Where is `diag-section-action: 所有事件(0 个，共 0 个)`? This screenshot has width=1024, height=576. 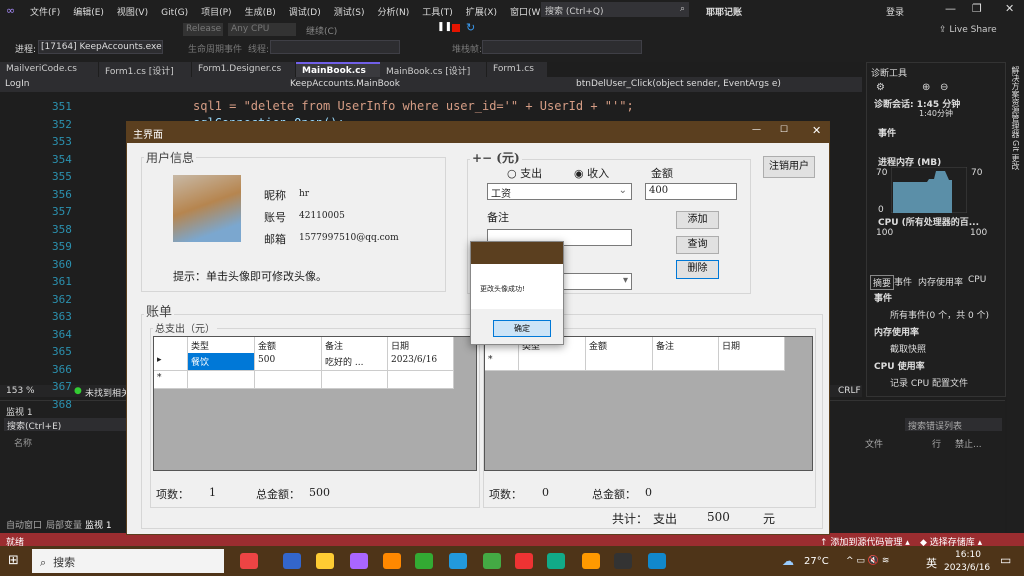
diag-section-action: 所有事件(0 个，共 0 个) is located at coordinates (939, 314).